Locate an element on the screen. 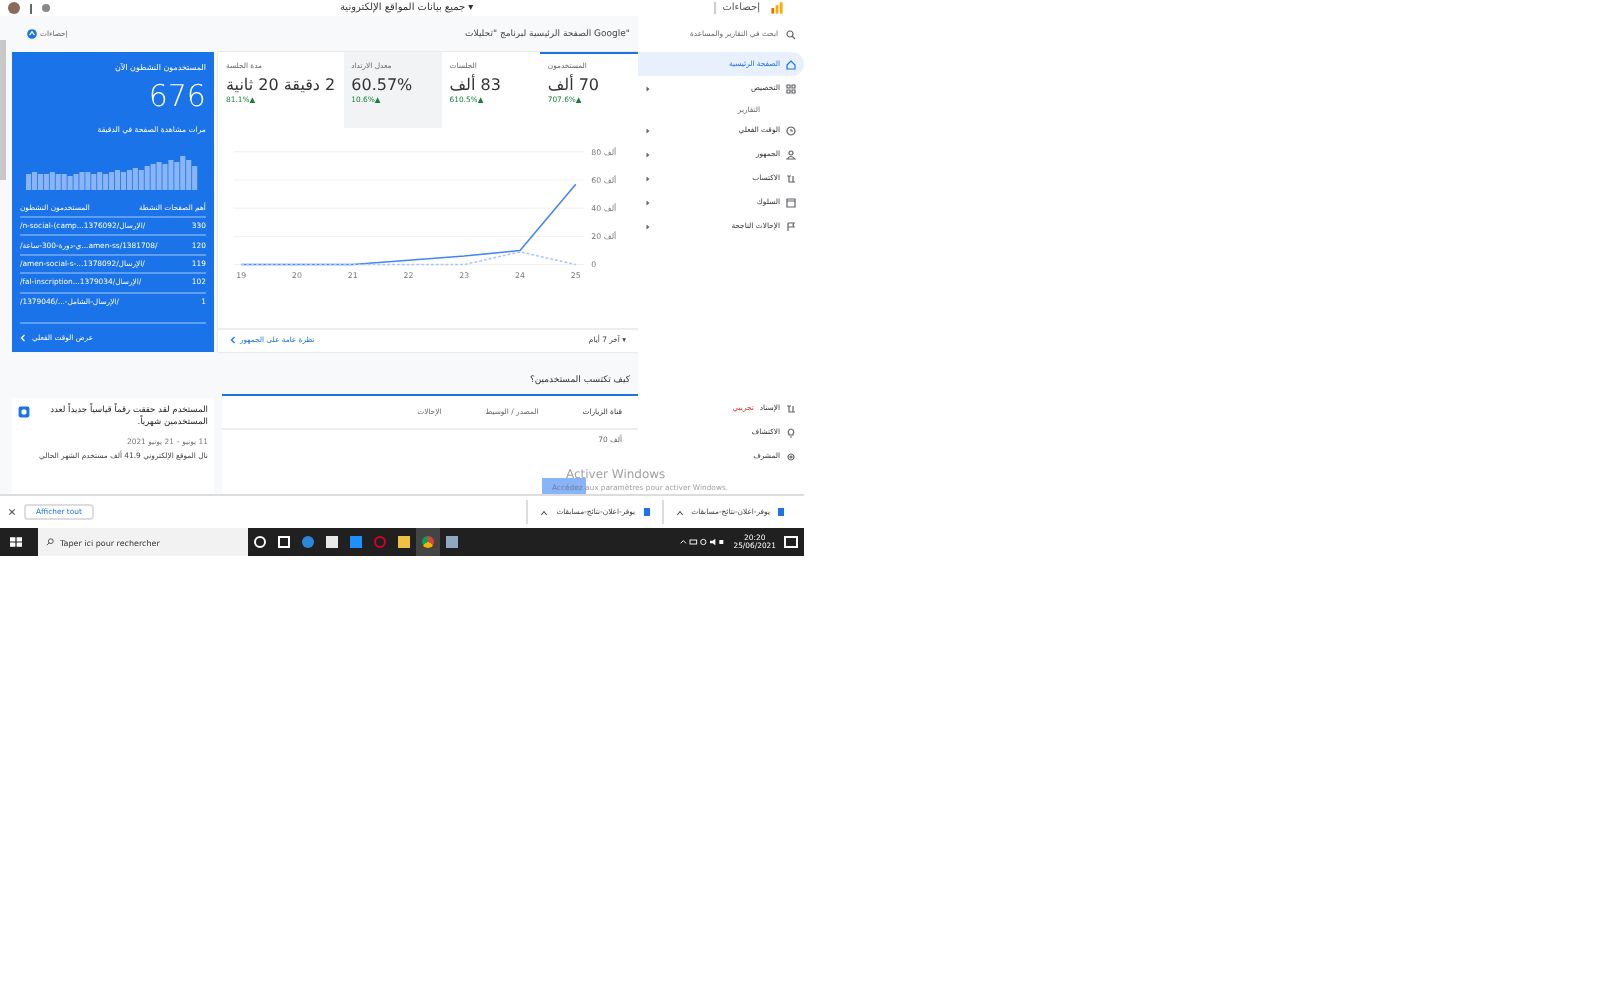 The image size is (1600, 1000). flag-icon is located at coordinates (791, 226).